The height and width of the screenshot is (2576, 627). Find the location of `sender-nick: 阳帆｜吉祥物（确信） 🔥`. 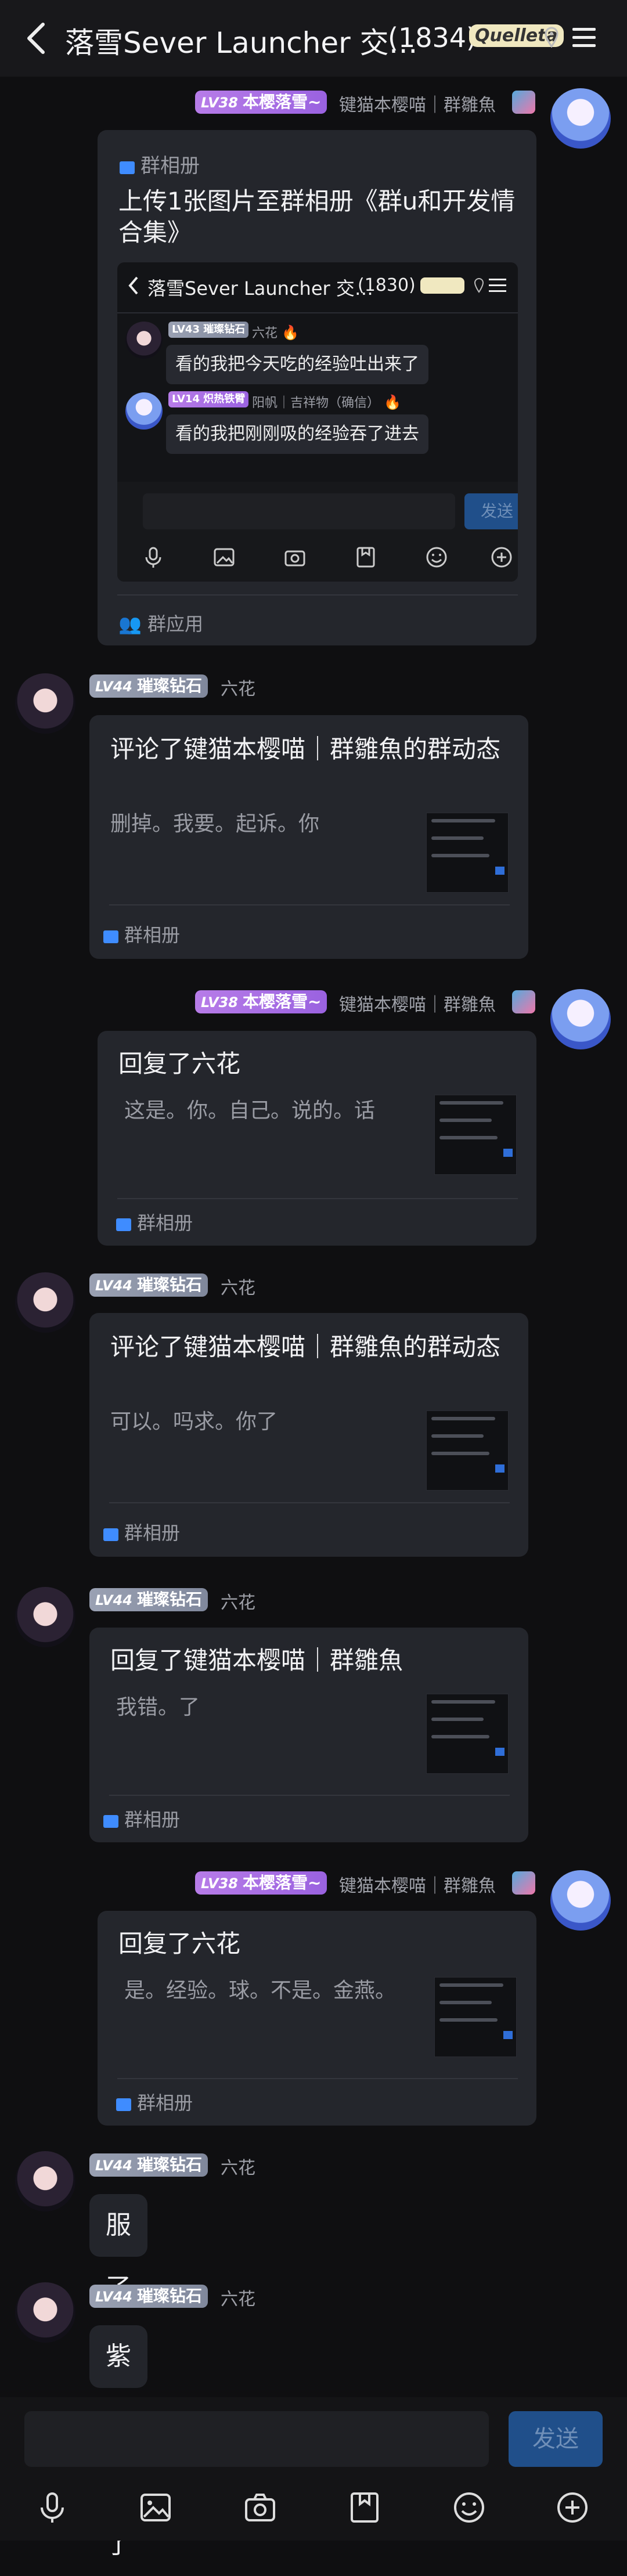

sender-nick: 阳帆｜吉祥物（确信） 🔥 is located at coordinates (327, 402).